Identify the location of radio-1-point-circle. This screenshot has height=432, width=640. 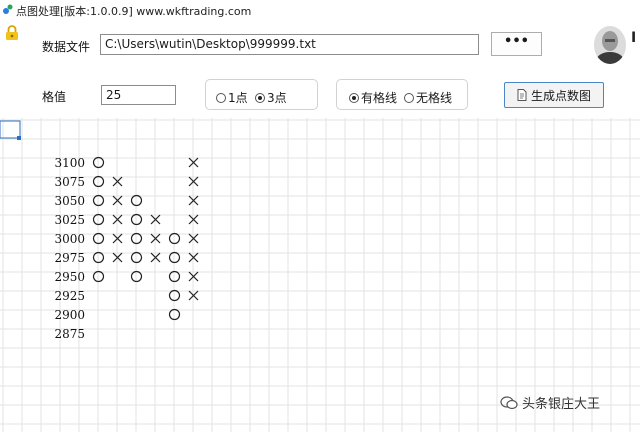
(221, 97).